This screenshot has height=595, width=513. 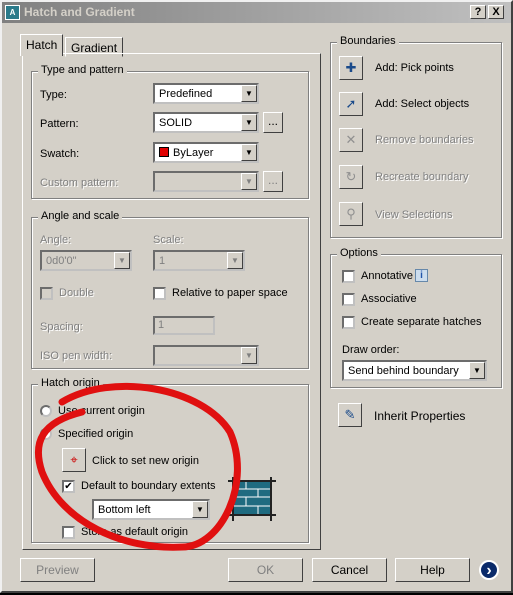 I want to click on iso-pen-select: ▼, so click(x=206, y=355).